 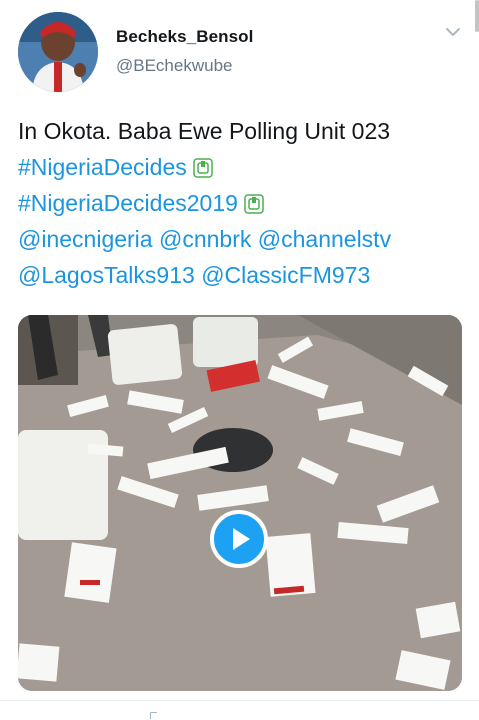 I want to click on mention-link: @cnnbrk, so click(x=205, y=239).